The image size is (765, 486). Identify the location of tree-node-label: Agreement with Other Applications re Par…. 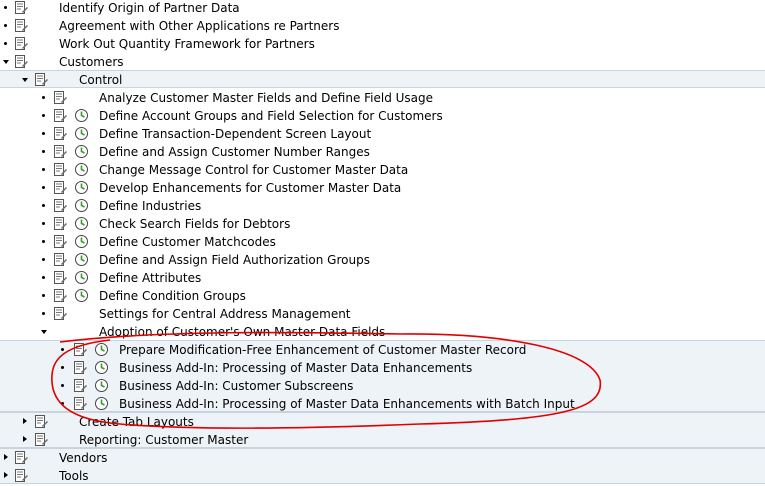
(199, 26).